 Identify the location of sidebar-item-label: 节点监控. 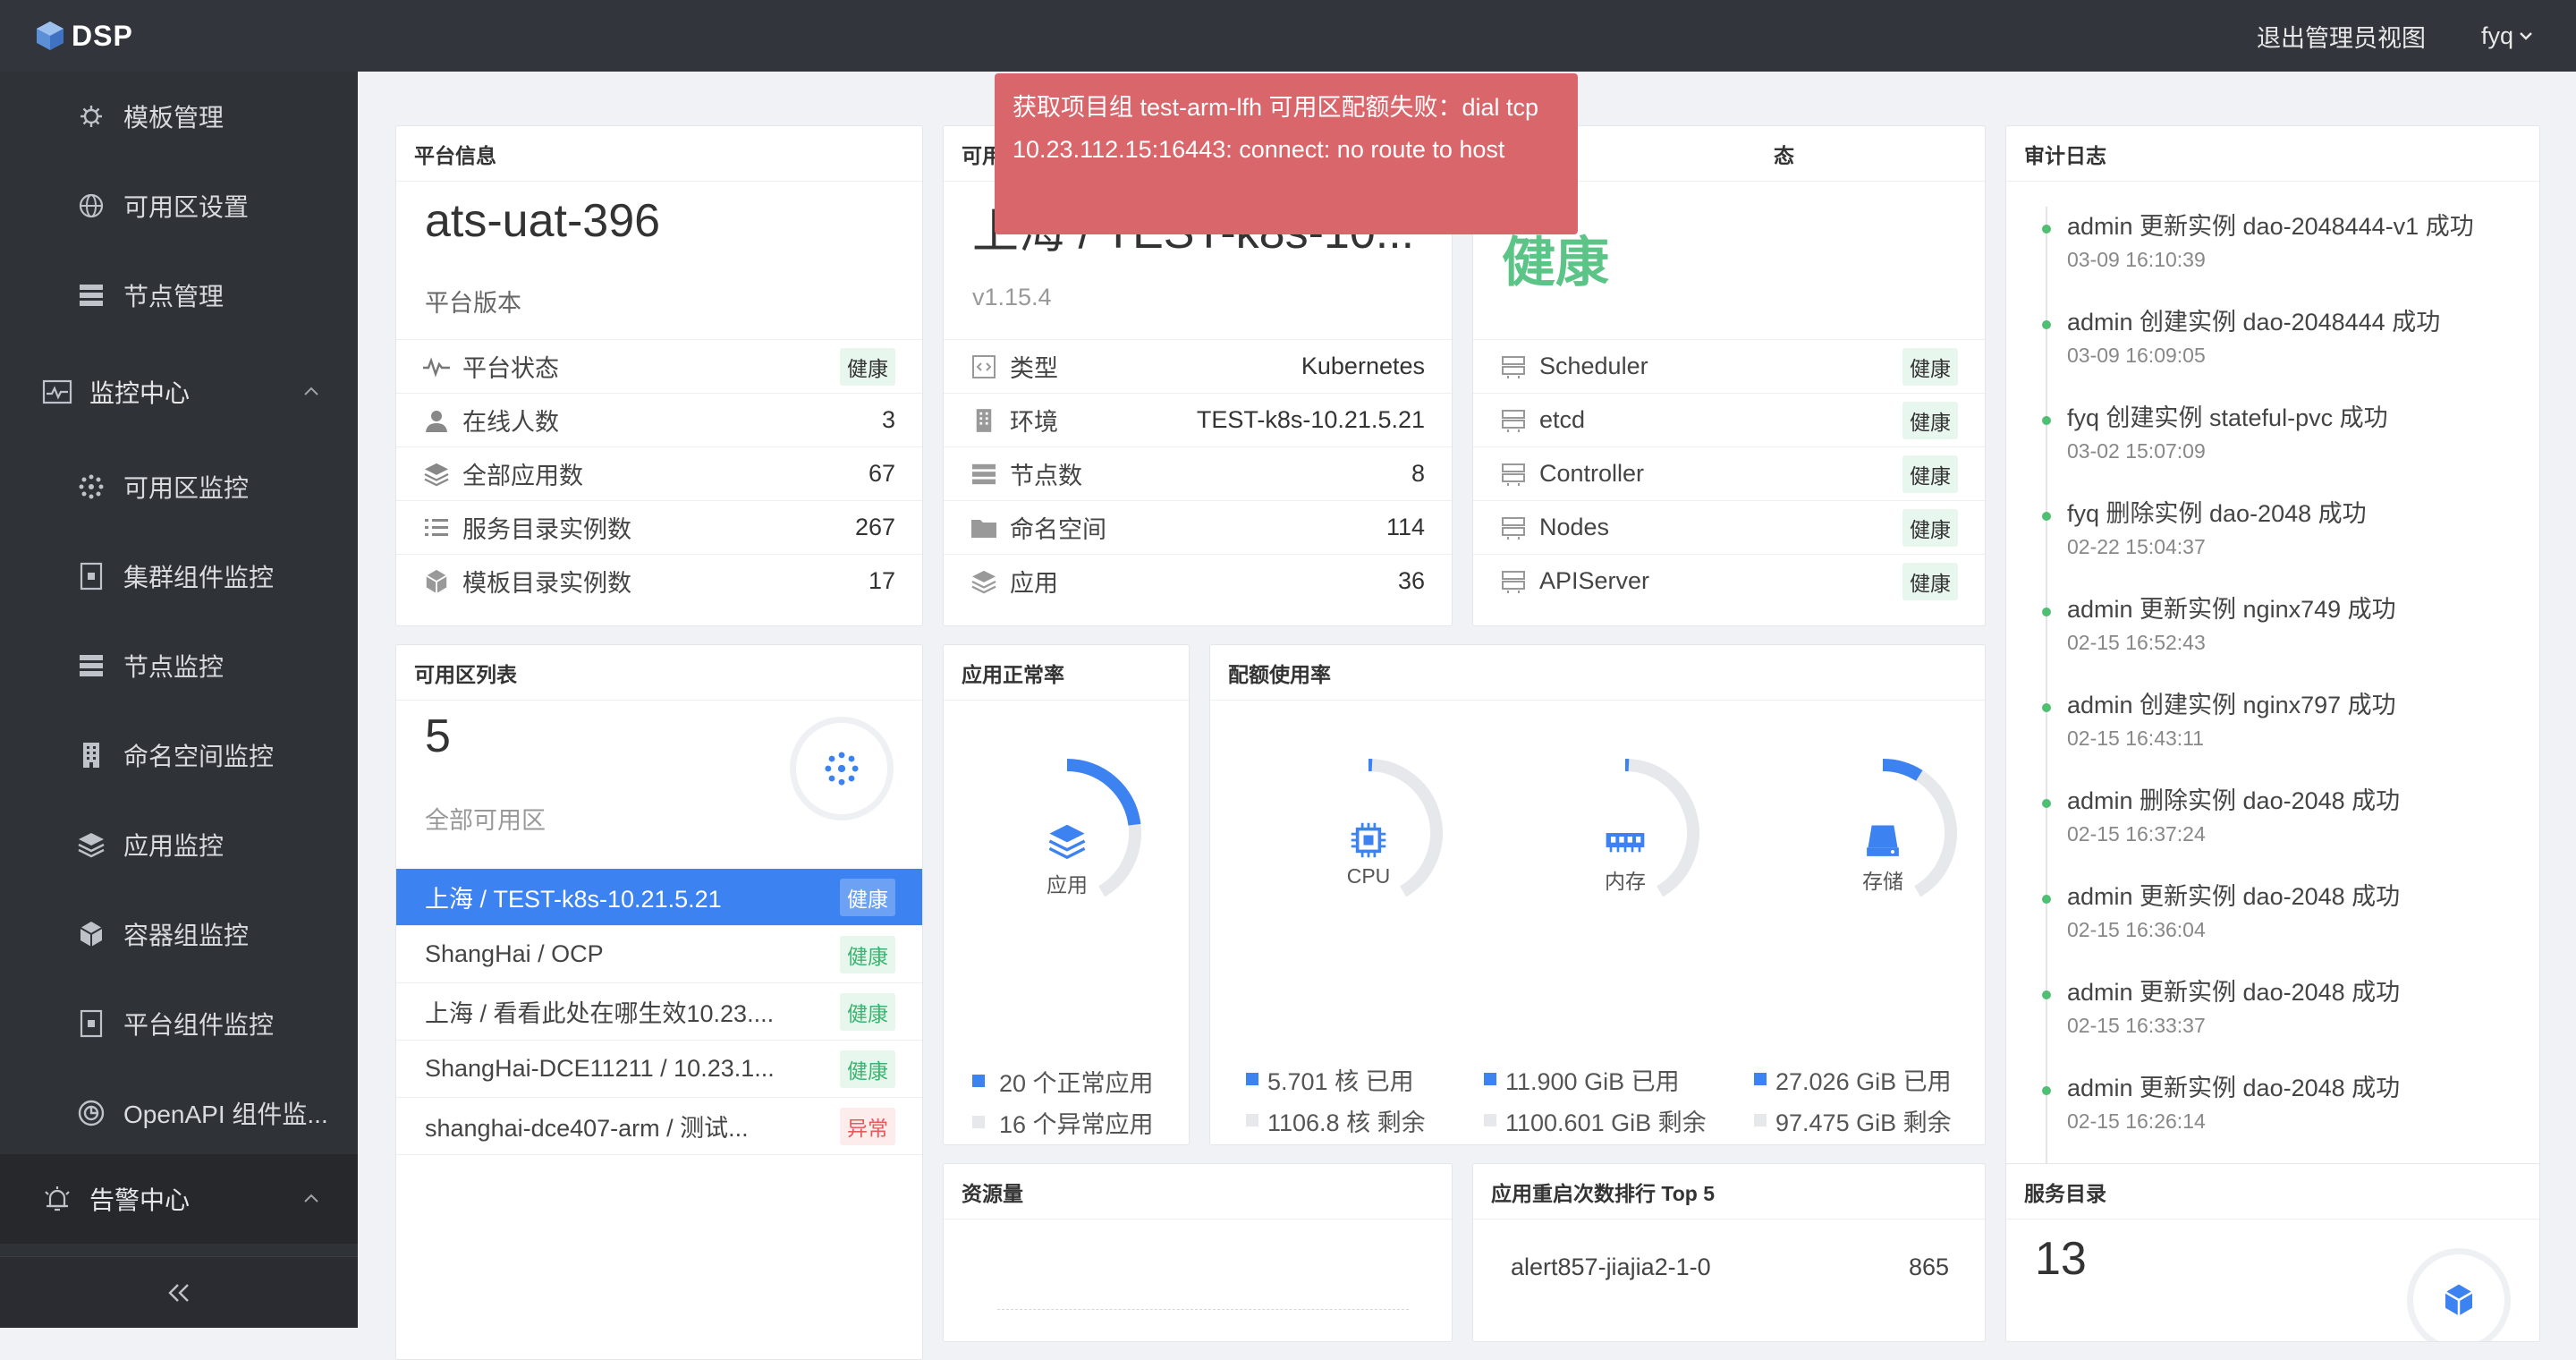
(173, 666).